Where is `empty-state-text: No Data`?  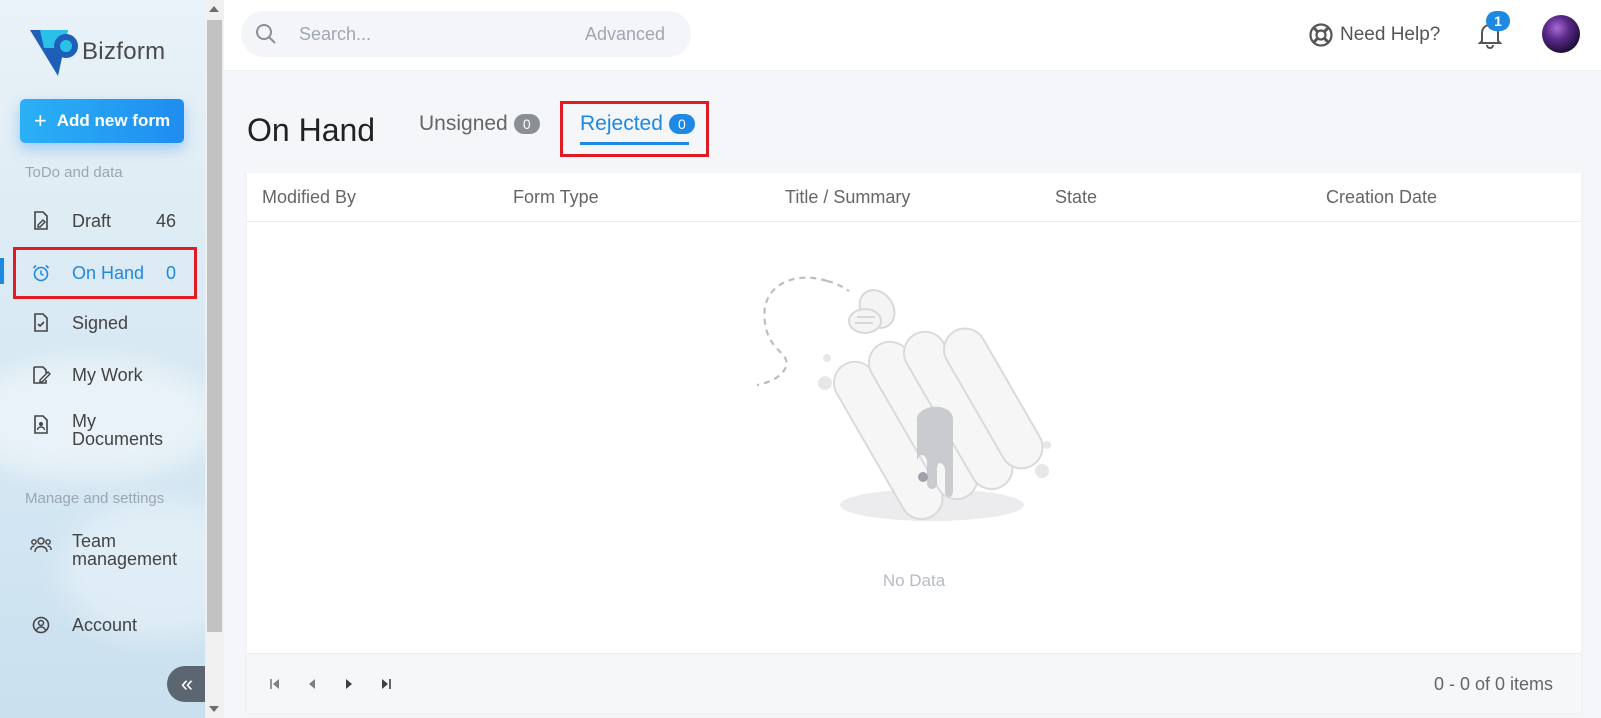
empty-state-text: No Data is located at coordinates (914, 580).